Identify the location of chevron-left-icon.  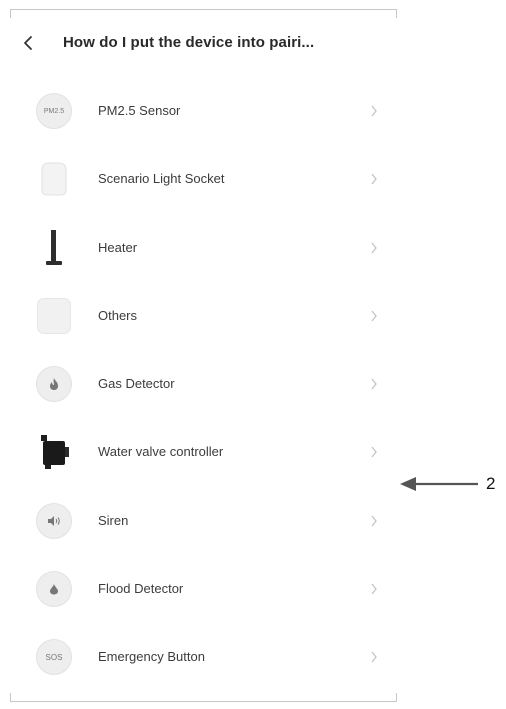
(28, 43).